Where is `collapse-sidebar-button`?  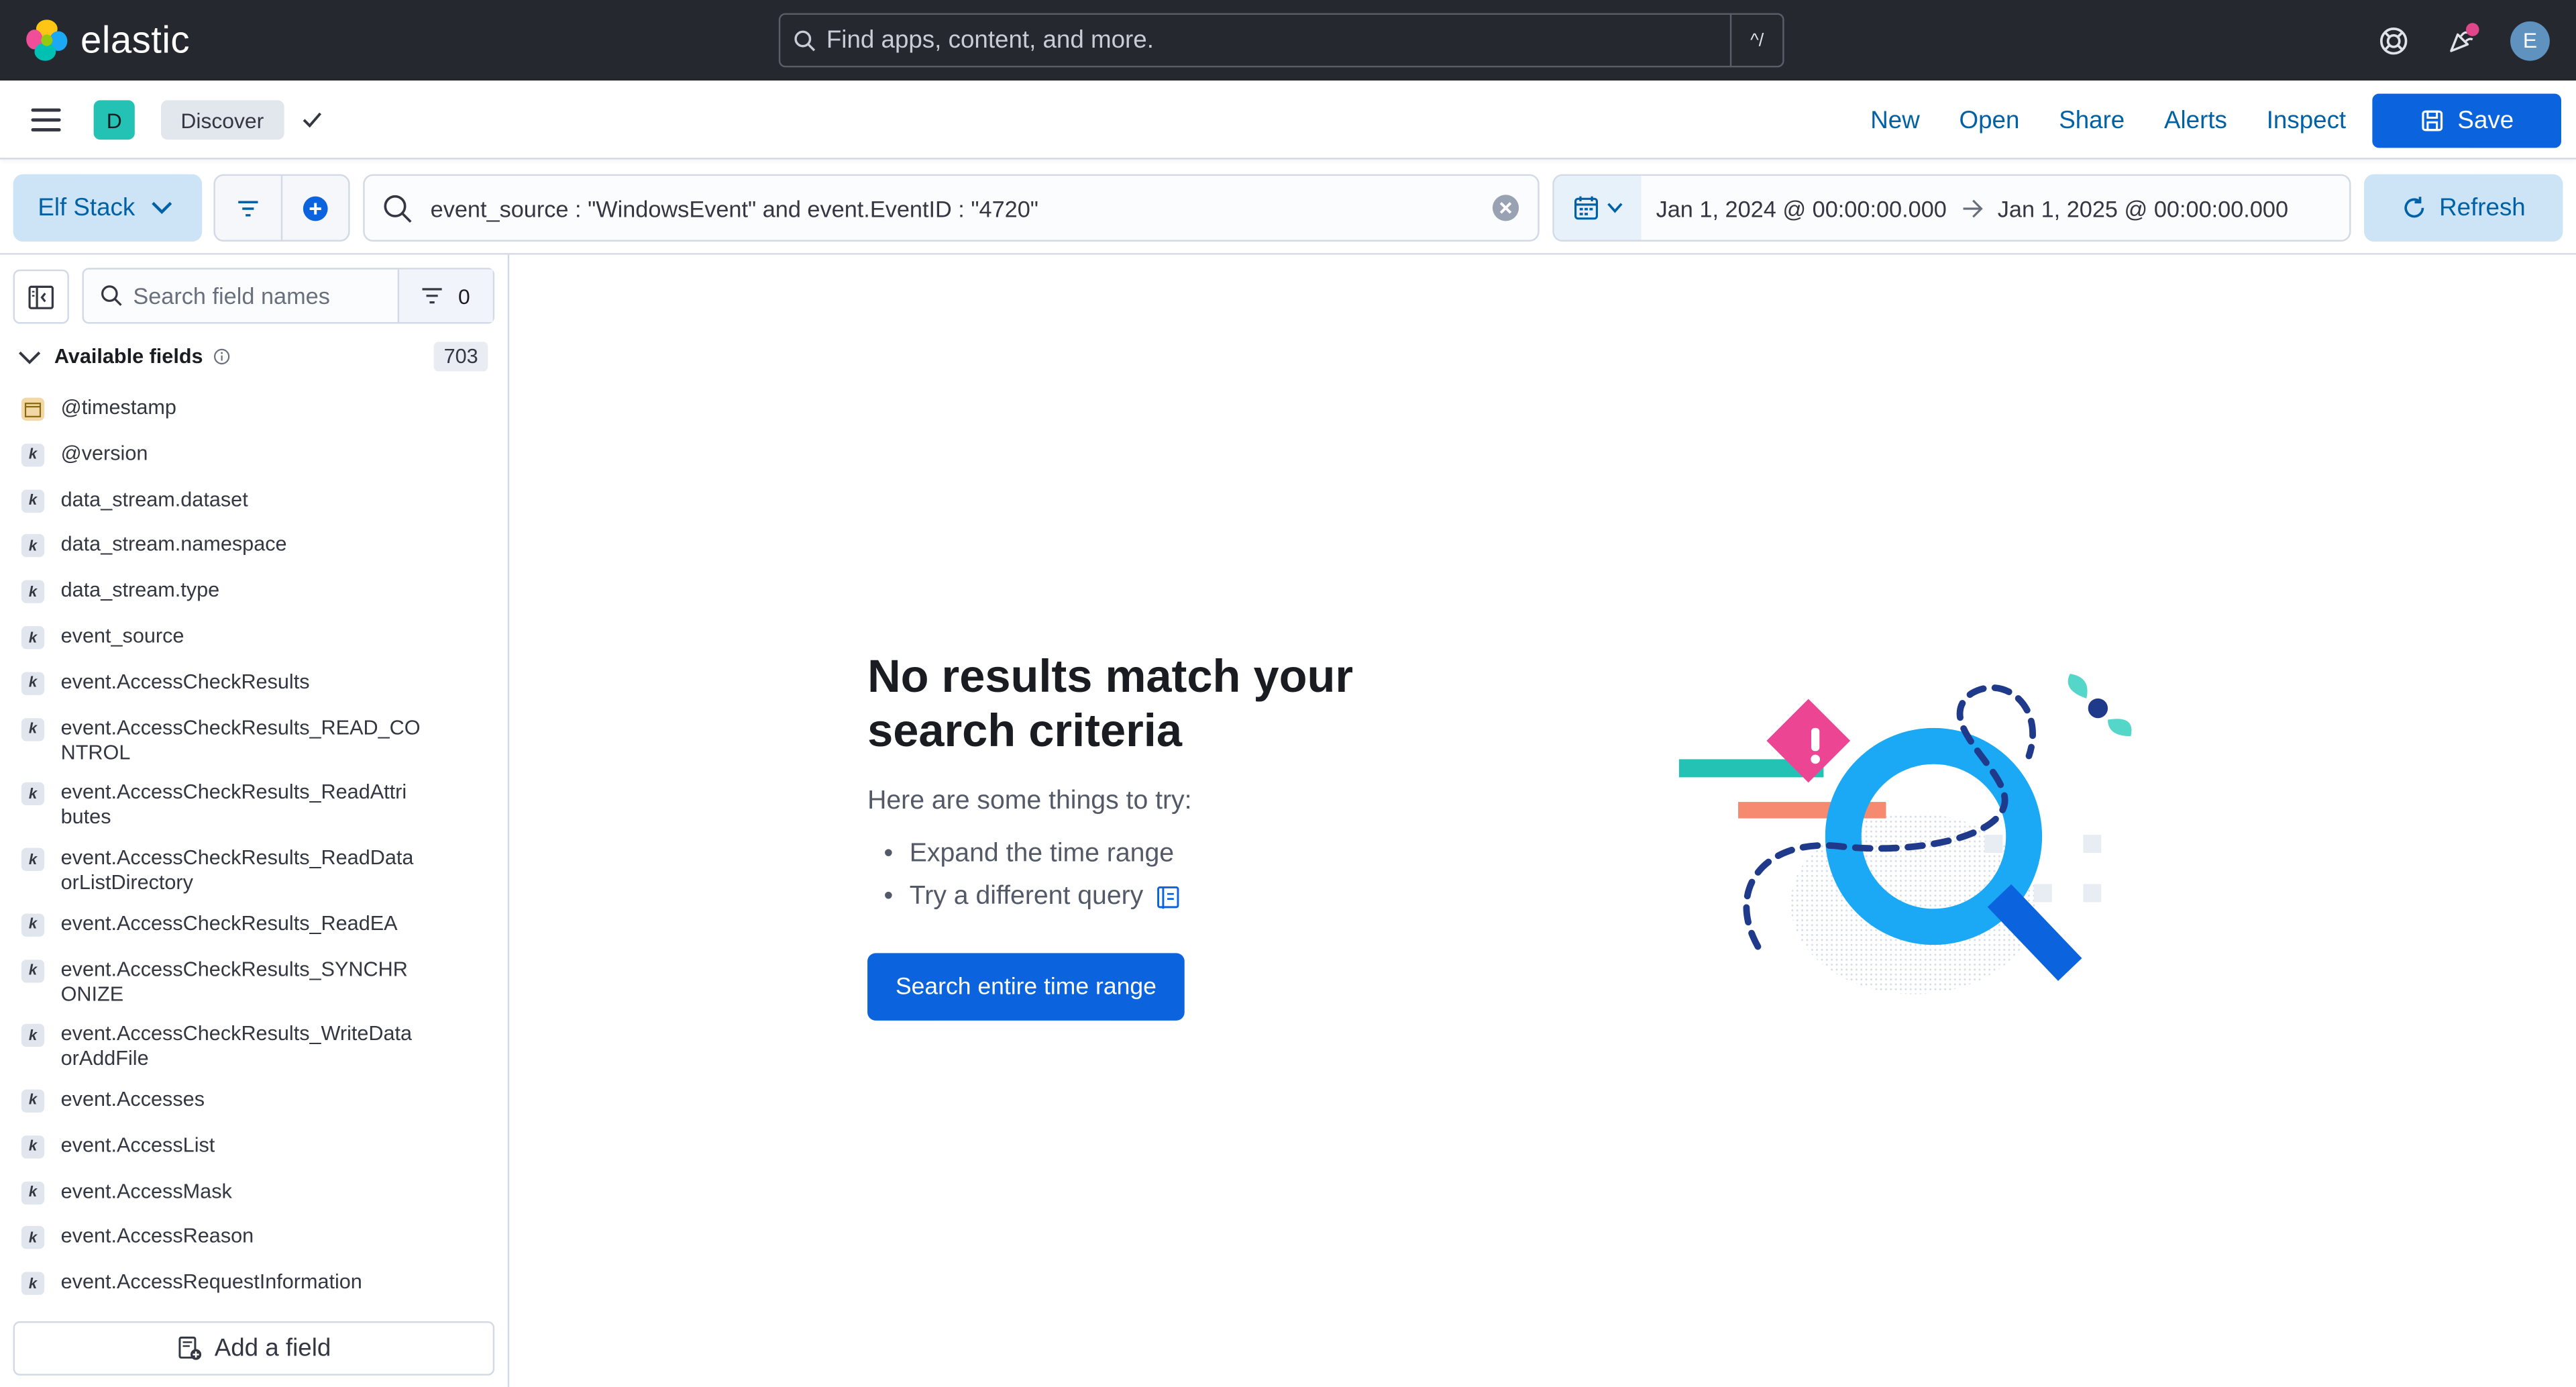 collapse-sidebar-button is located at coordinates (41, 296).